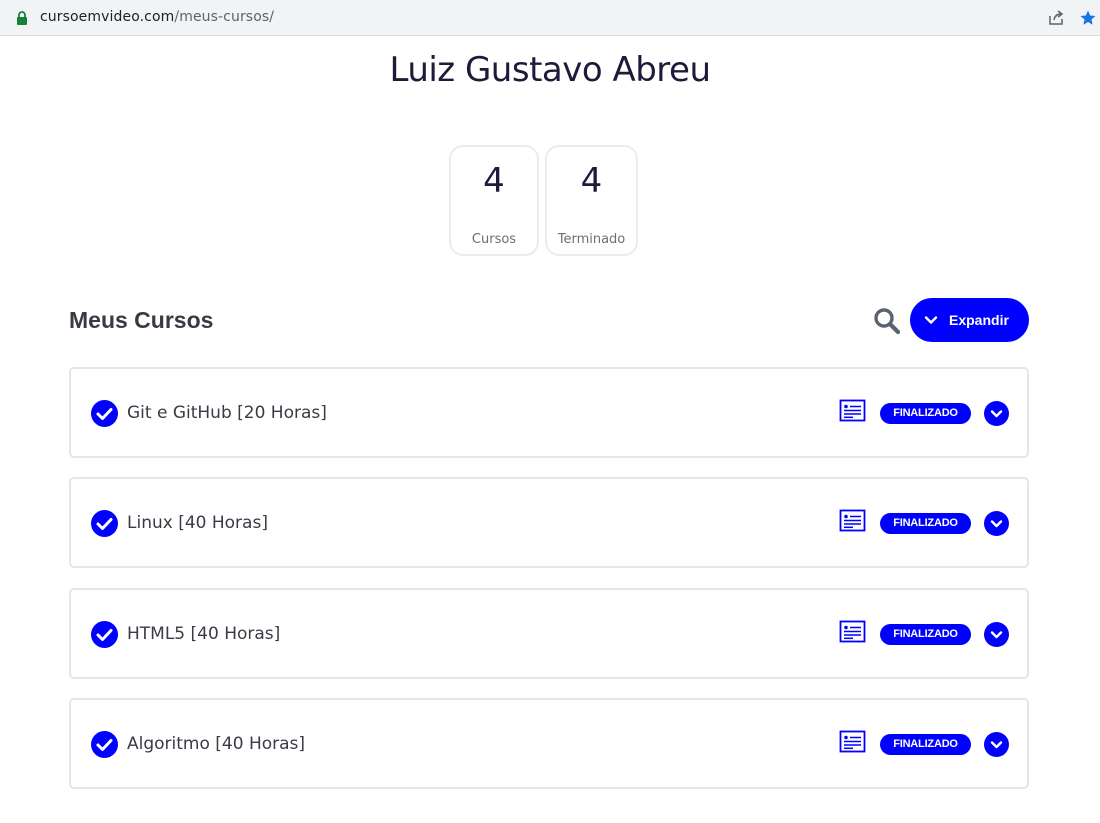 This screenshot has width=1100, height=823. I want to click on course-card: Algoritmo [40 Horas] FINALIZADO, so click(549, 743).